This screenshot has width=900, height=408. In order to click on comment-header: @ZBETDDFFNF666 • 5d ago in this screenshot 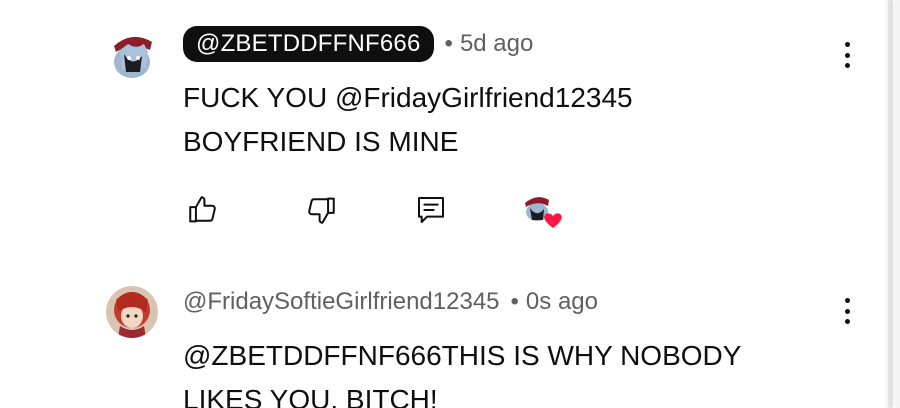, I will do `click(358, 44)`.